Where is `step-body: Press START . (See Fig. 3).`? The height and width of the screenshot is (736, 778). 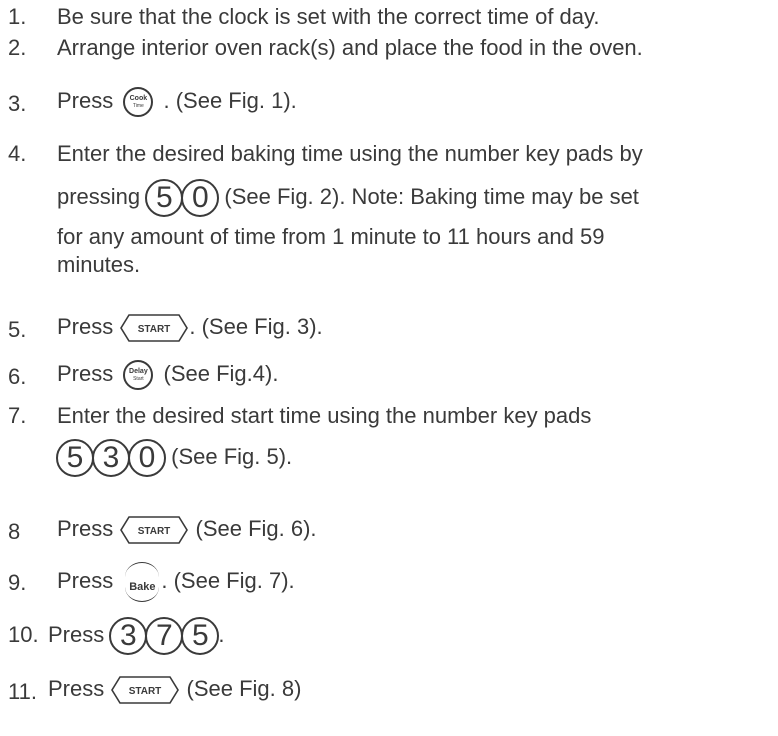
step-body: Press START . (See Fig. 3). is located at coordinates (190, 328).